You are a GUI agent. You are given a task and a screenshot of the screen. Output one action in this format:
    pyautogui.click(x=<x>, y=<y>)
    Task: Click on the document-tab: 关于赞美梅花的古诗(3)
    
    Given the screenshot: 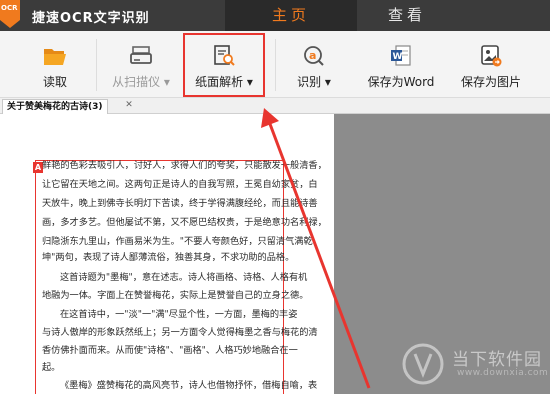 What is the action you would take?
    pyautogui.click(x=55, y=106)
    